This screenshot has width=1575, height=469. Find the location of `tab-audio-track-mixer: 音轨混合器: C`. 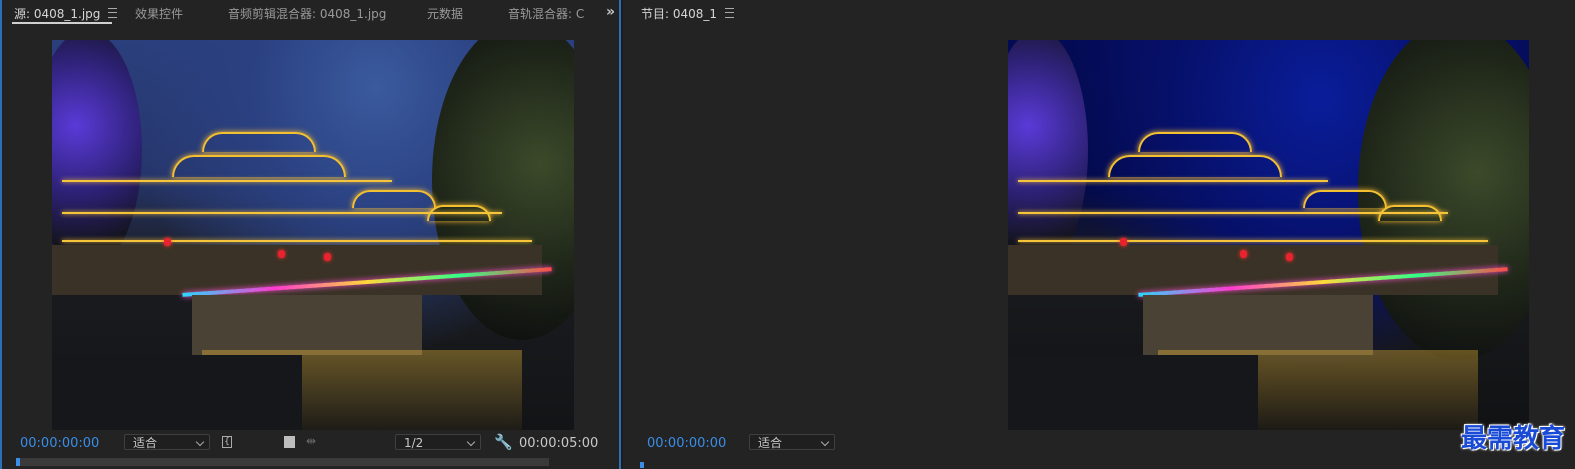

tab-audio-track-mixer: 音轨混合器: C is located at coordinates (548, 13).